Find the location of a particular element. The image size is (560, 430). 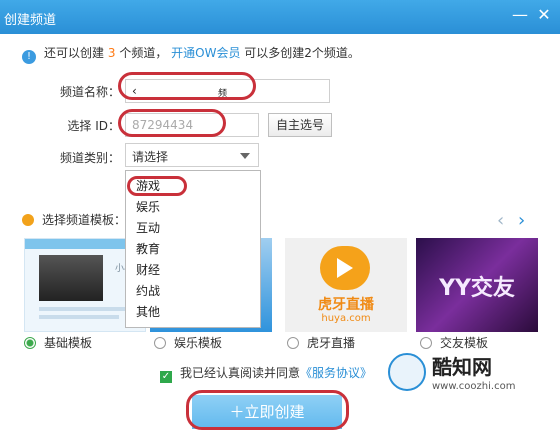

watermark-icon is located at coordinates (407, 372).